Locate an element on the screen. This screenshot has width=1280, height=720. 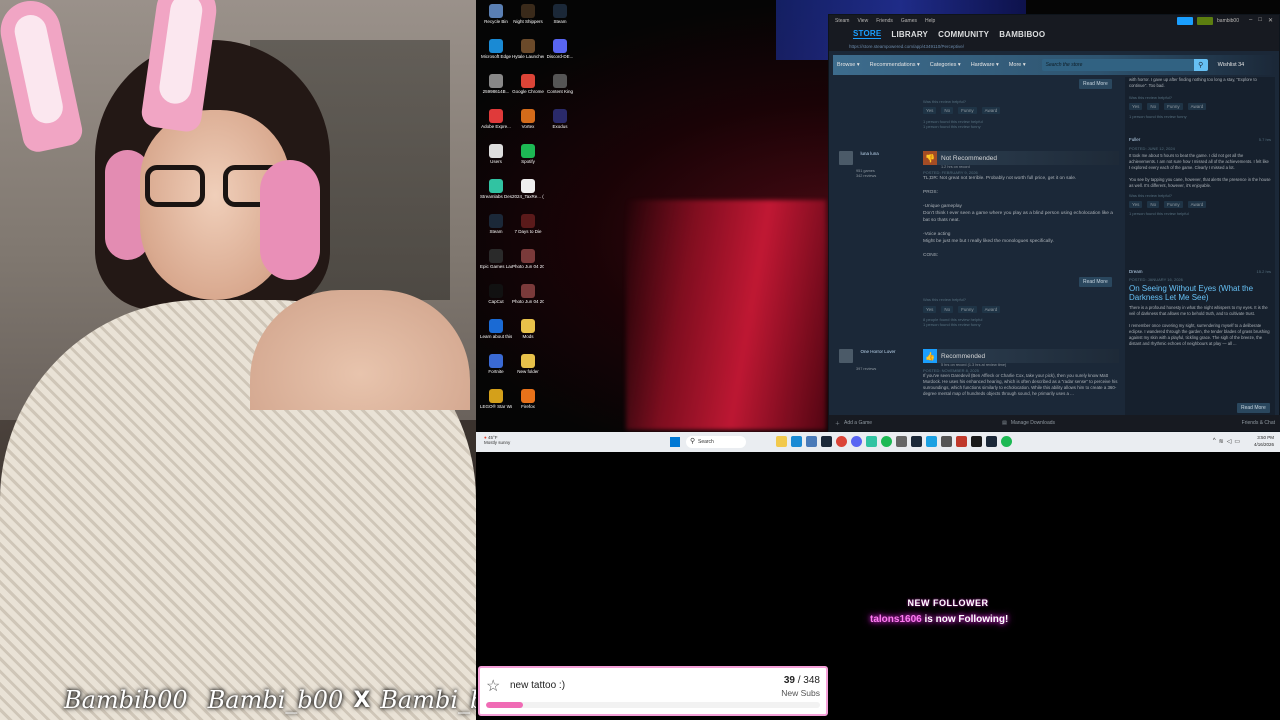
desktop-icon-item: CapCut is located at coordinates (496, 300).